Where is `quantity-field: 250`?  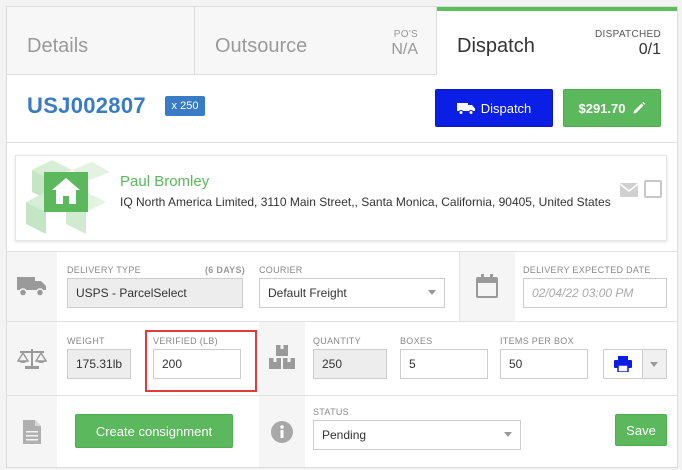 quantity-field: 250 is located at coordinates (350, 364).